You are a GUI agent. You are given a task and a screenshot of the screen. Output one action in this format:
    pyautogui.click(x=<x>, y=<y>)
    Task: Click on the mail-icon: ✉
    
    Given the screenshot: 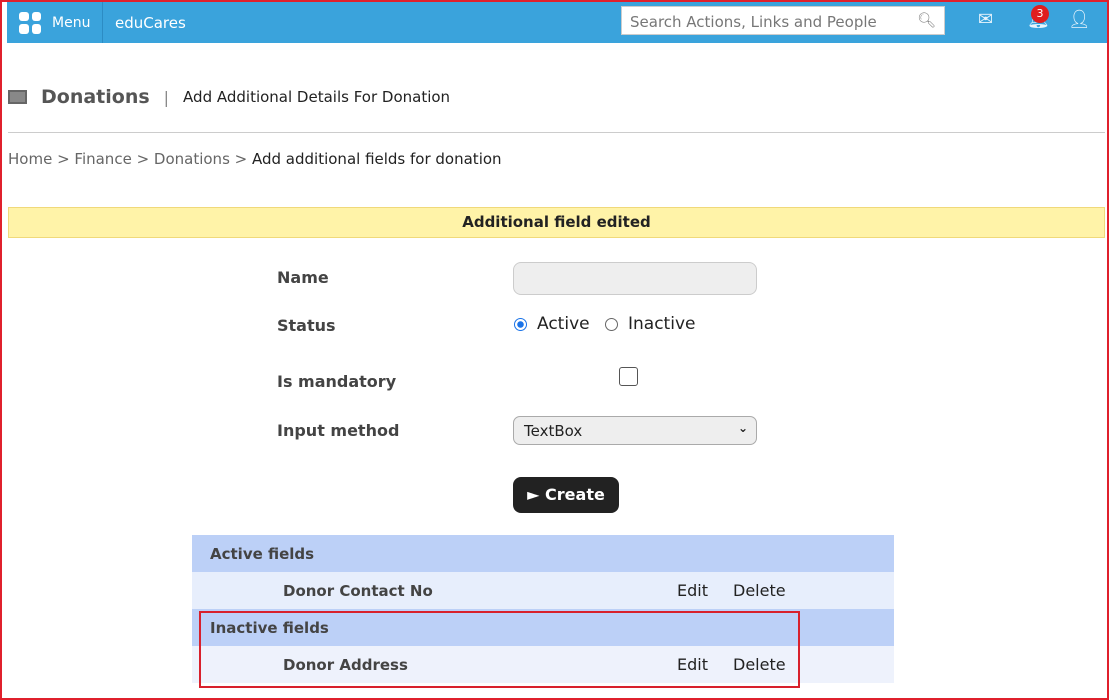 What is the action you would take?
    pyautogui.click(x=985, y=19)
    